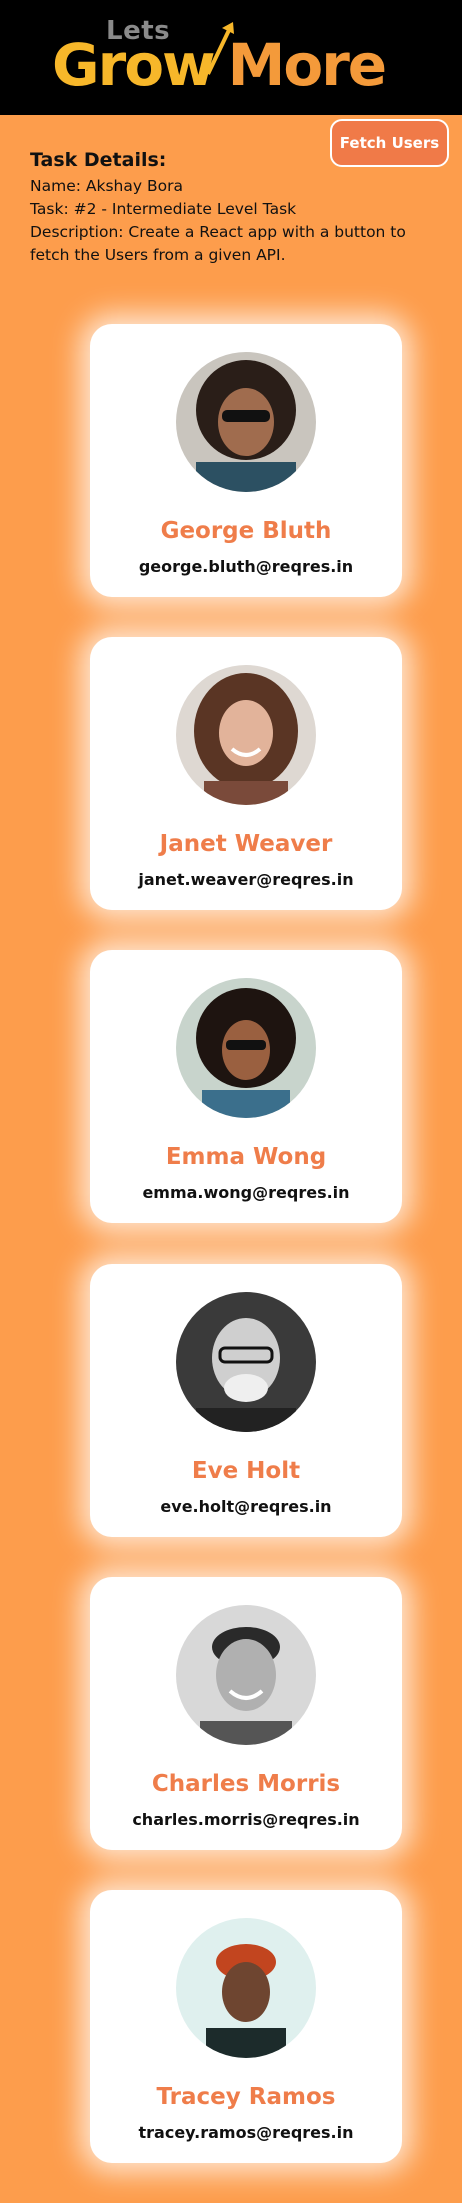  I want to click on user-card: George Bluth george.bluth@reqres.in, so click(246, 460).